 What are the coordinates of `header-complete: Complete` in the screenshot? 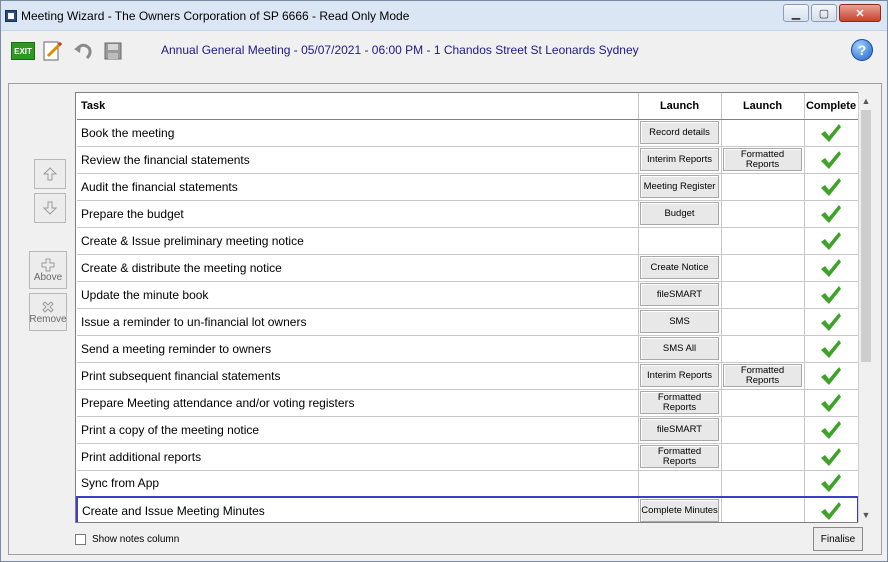 It's located at (831, 106).